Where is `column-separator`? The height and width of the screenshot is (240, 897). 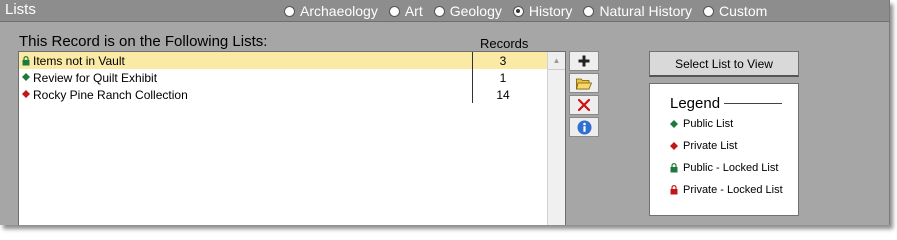
column-separator is located at coordinates (472, 77).